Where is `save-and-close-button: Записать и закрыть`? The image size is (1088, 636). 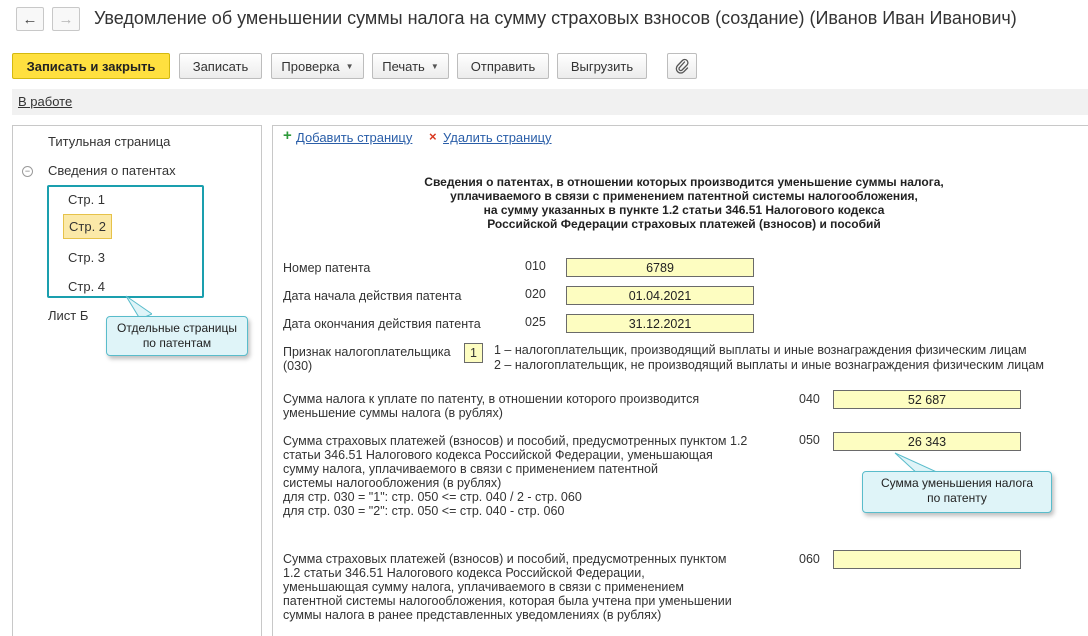 save-and-close-button: Записать и закрыть is located at coordinates (91, 66).